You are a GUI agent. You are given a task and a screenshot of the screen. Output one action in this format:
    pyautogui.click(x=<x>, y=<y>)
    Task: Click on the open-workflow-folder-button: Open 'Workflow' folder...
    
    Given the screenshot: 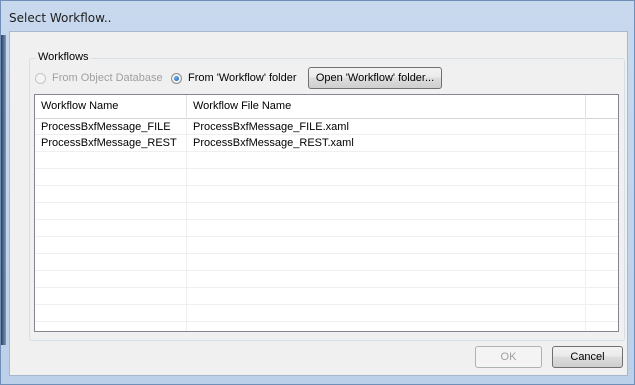 What is the action you would take?
    pyautogui.click(x=375, y=78)
    